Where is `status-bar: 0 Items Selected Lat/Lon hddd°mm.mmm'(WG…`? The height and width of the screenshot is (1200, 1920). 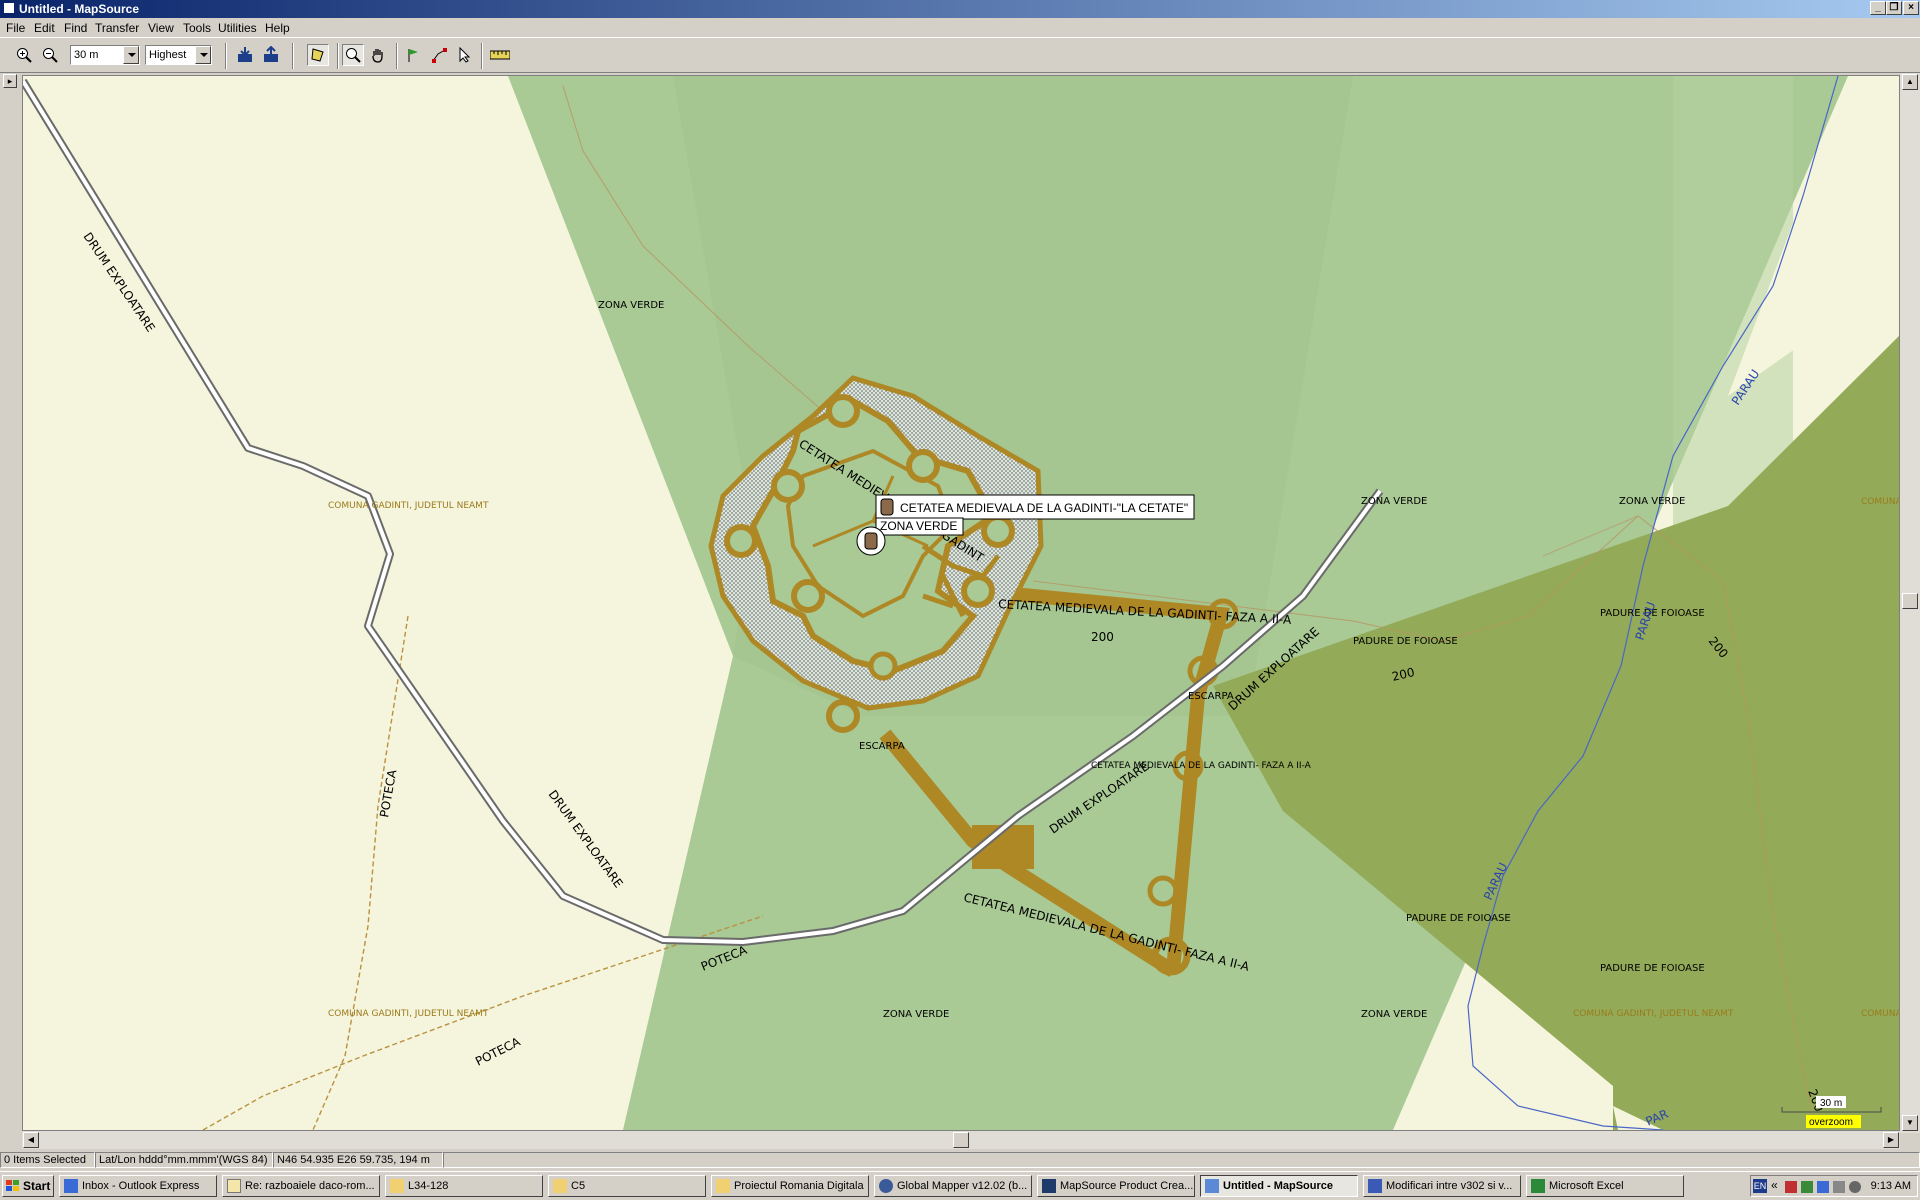 status-bar: 0 Items Selected Lat/Lon hddd°mm.mmm'(WG… is located at coordinates (960, 1160).